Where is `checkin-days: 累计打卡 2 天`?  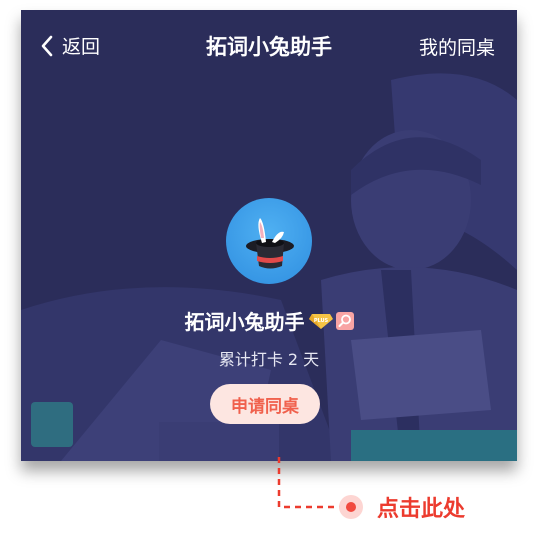 checkin-days: 累计打卡 2 天 is located at coordinates (269, 359).